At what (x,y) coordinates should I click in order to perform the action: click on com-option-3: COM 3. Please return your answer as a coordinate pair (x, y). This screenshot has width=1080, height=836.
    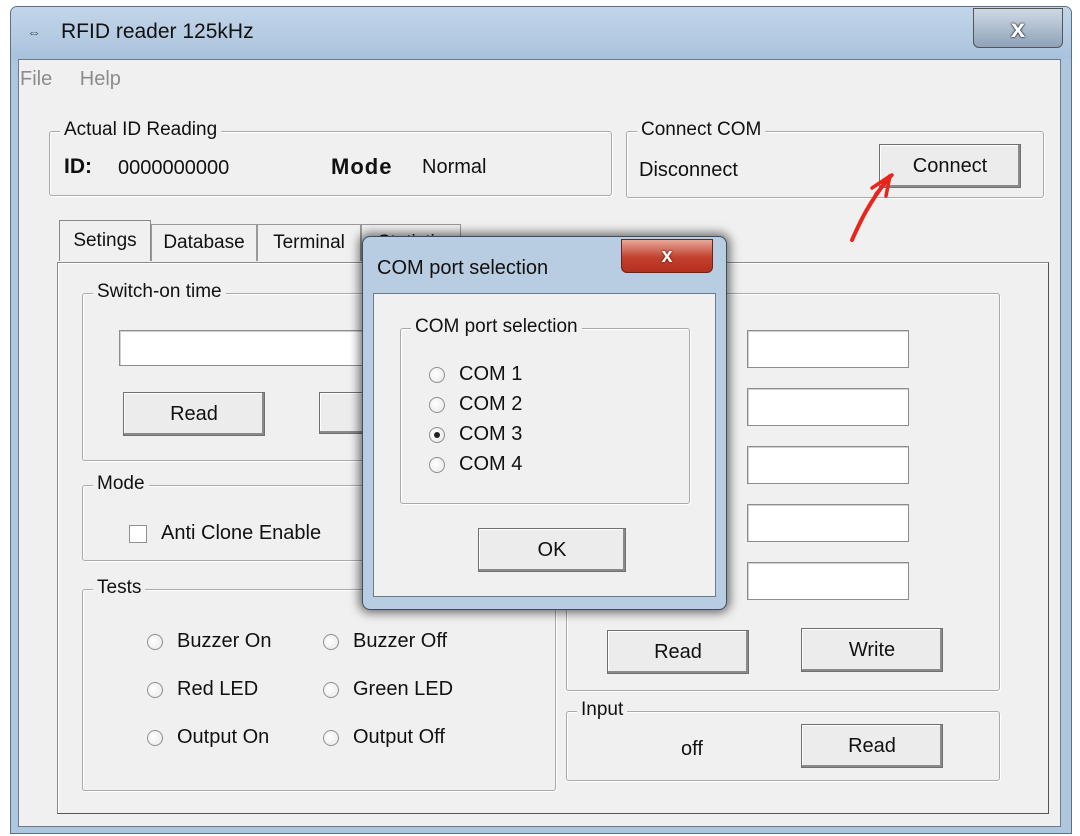
    Looking at the image, I should click on (475, 434).